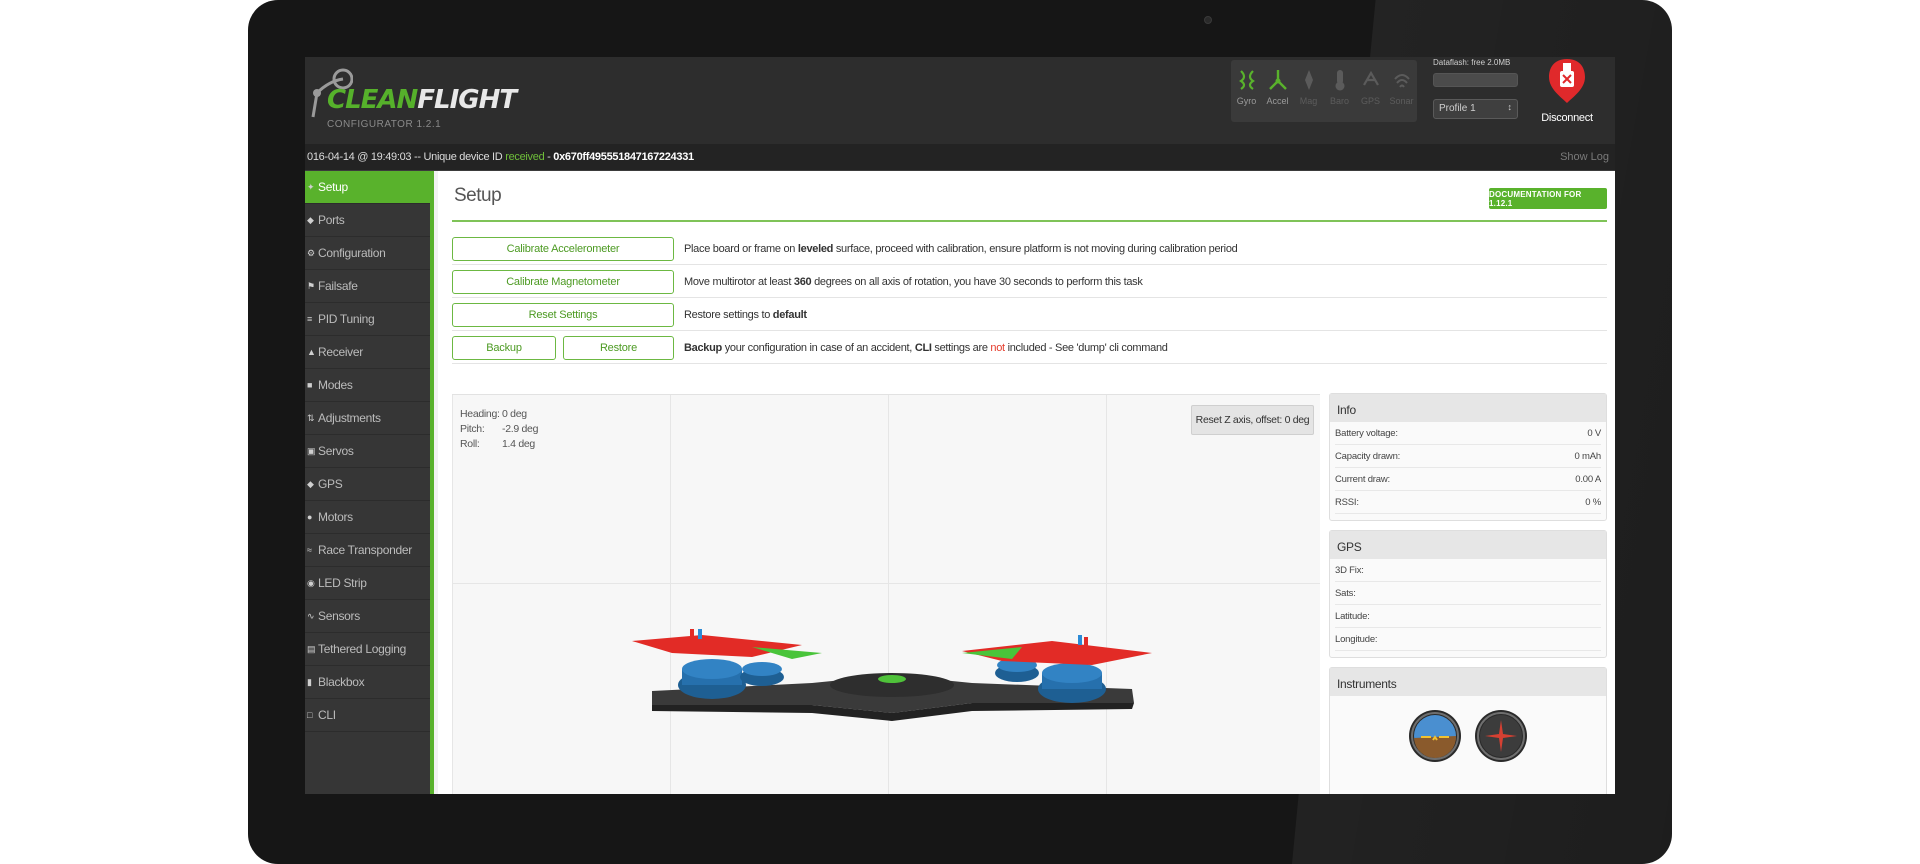  Describe the element at coordinates (1252, 420) in the screenshot. I see `reset-z-axis-button: Reset Z axis, offset: 0 deg` at that location.